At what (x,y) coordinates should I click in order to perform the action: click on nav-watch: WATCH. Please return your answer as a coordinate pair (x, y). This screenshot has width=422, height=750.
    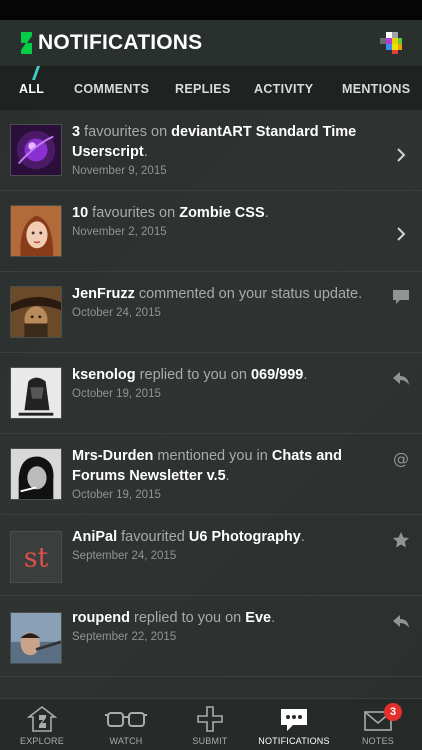
    Looking at the image, I should click on (126, 724).